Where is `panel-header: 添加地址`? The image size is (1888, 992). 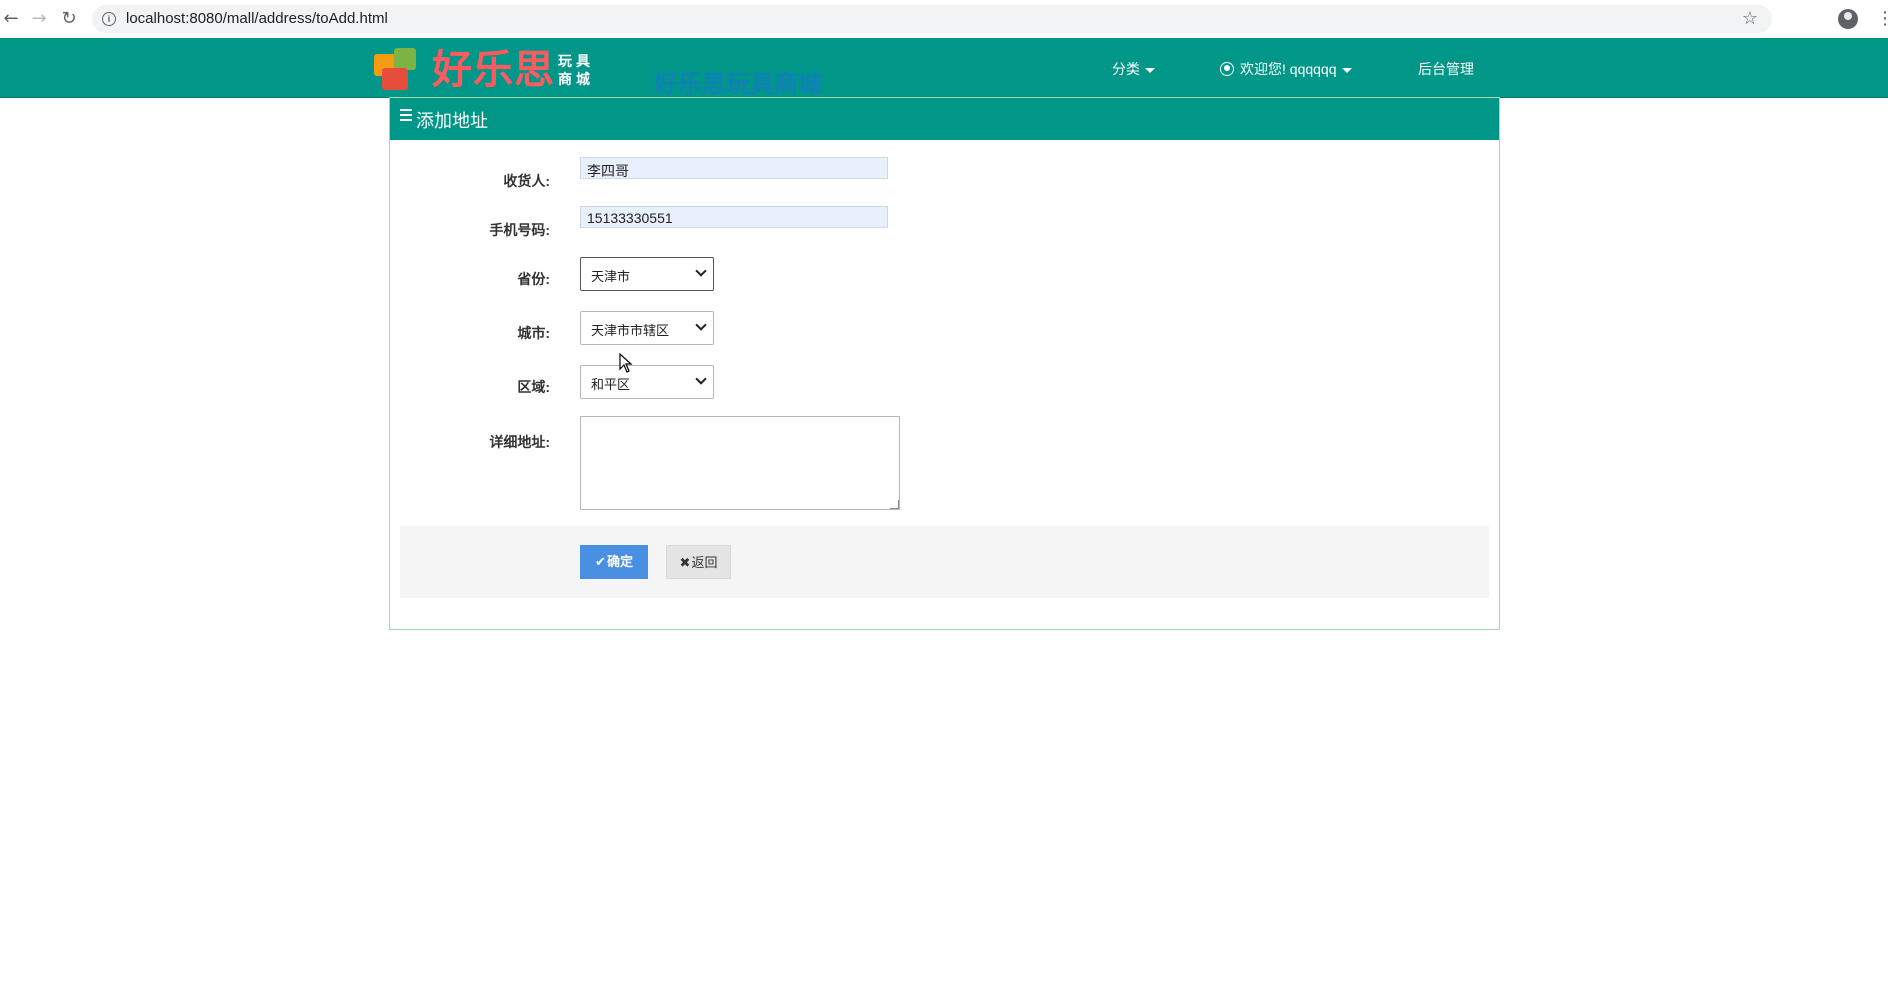
panel-header: 添加地址 is located at coordinates (944, 119).